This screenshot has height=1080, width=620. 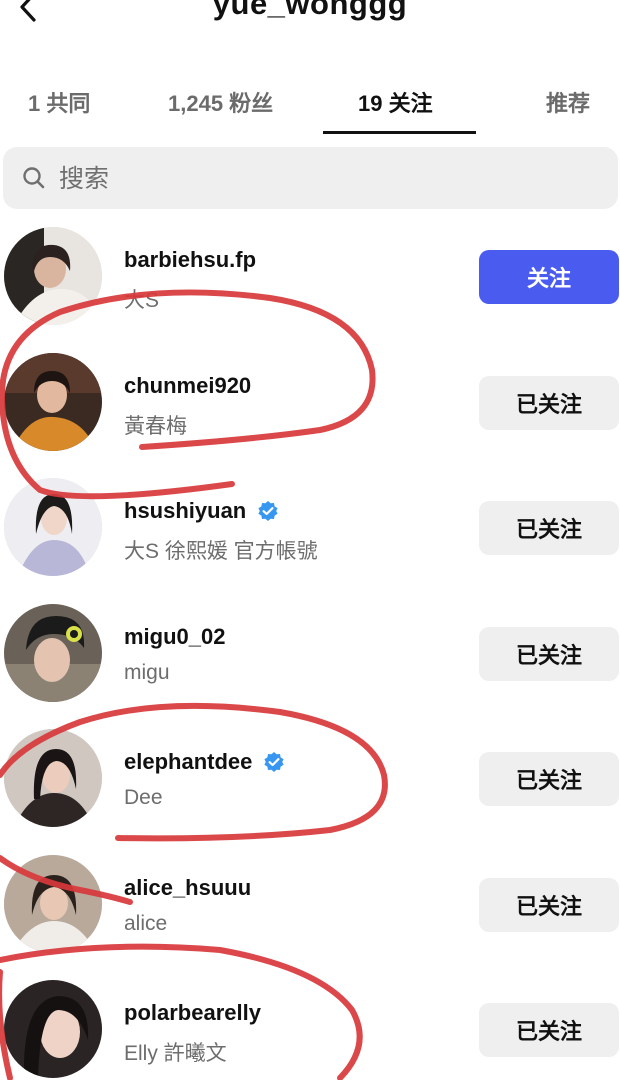 What do you see at coordinates (147, 672) in the screenshot?
I see `display-name: migu` at bounding box center [147, 672].